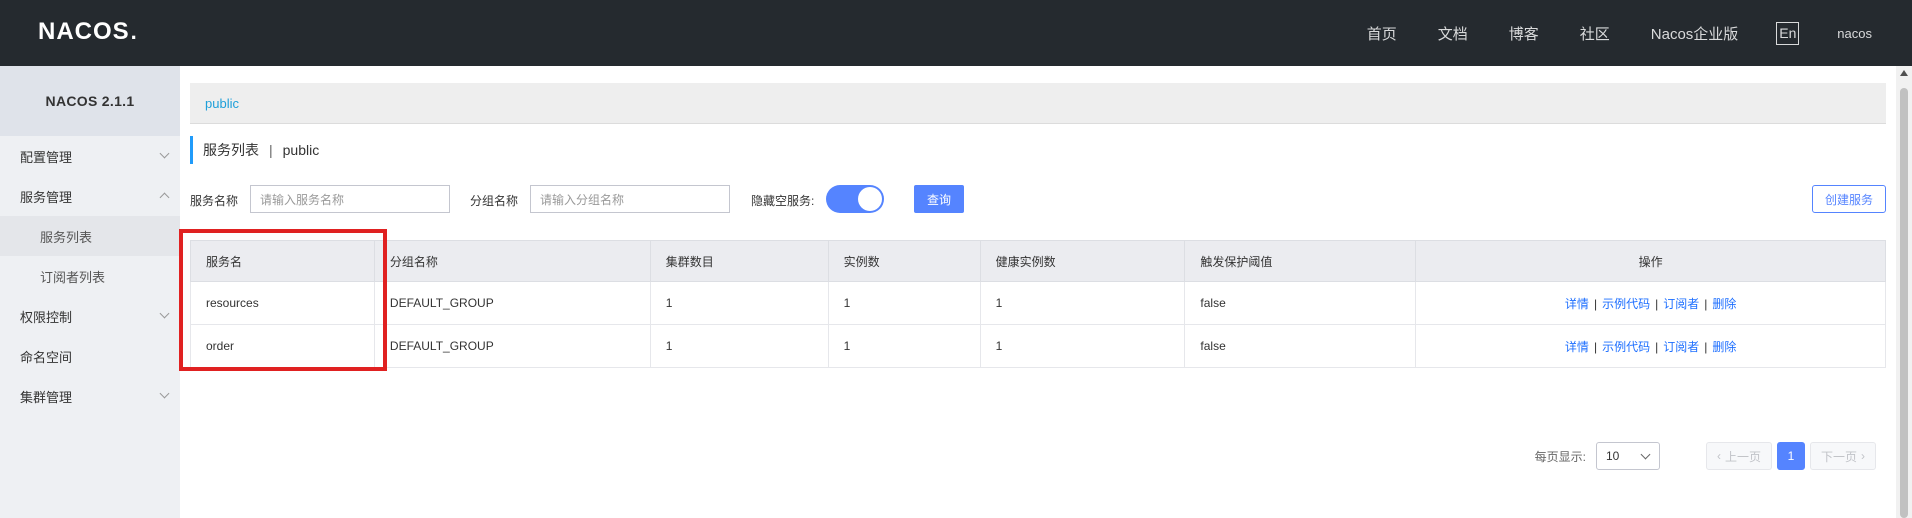  I want to click on page-title: 服务列表 | public, so click(254, 150).